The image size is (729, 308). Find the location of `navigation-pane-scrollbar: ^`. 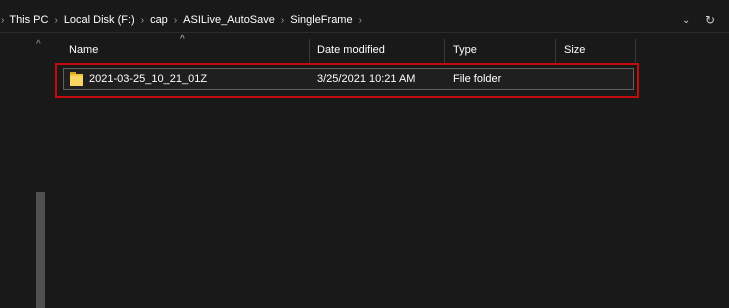

navigation-pane-scrollbar: ^ is located at coordinates (41, 170).